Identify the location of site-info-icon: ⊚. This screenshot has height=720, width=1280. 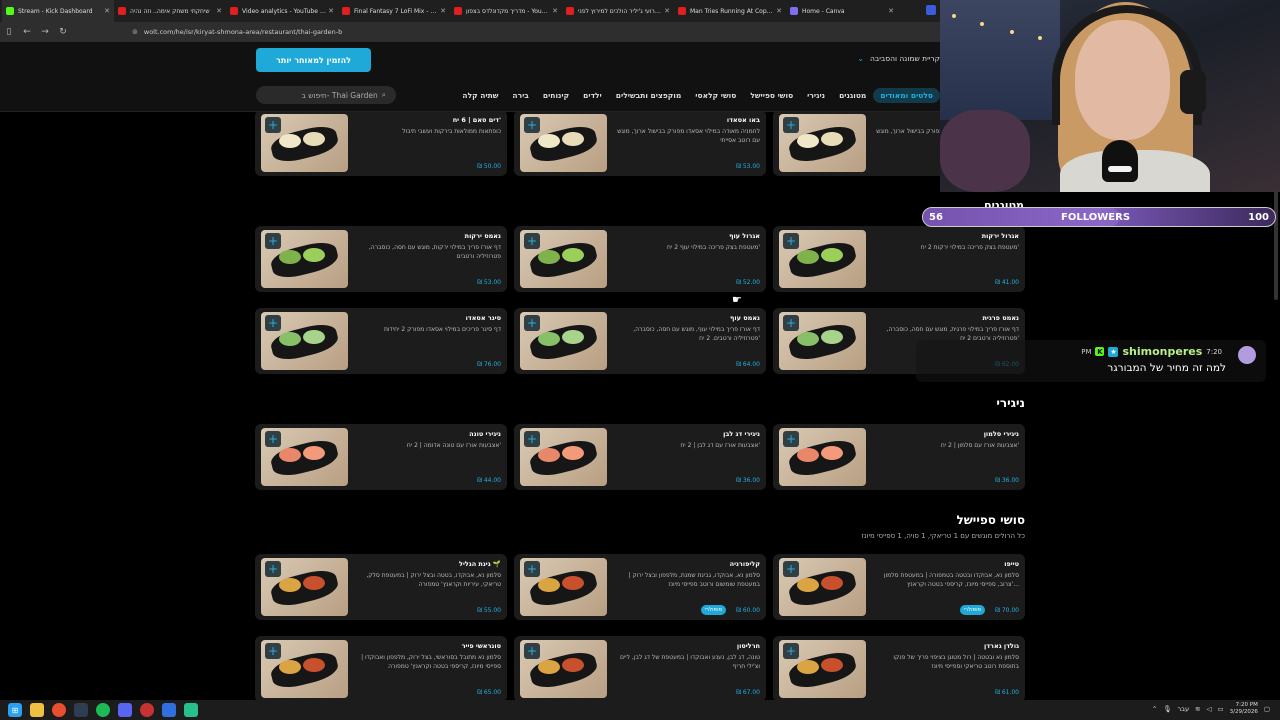
(135, 32).